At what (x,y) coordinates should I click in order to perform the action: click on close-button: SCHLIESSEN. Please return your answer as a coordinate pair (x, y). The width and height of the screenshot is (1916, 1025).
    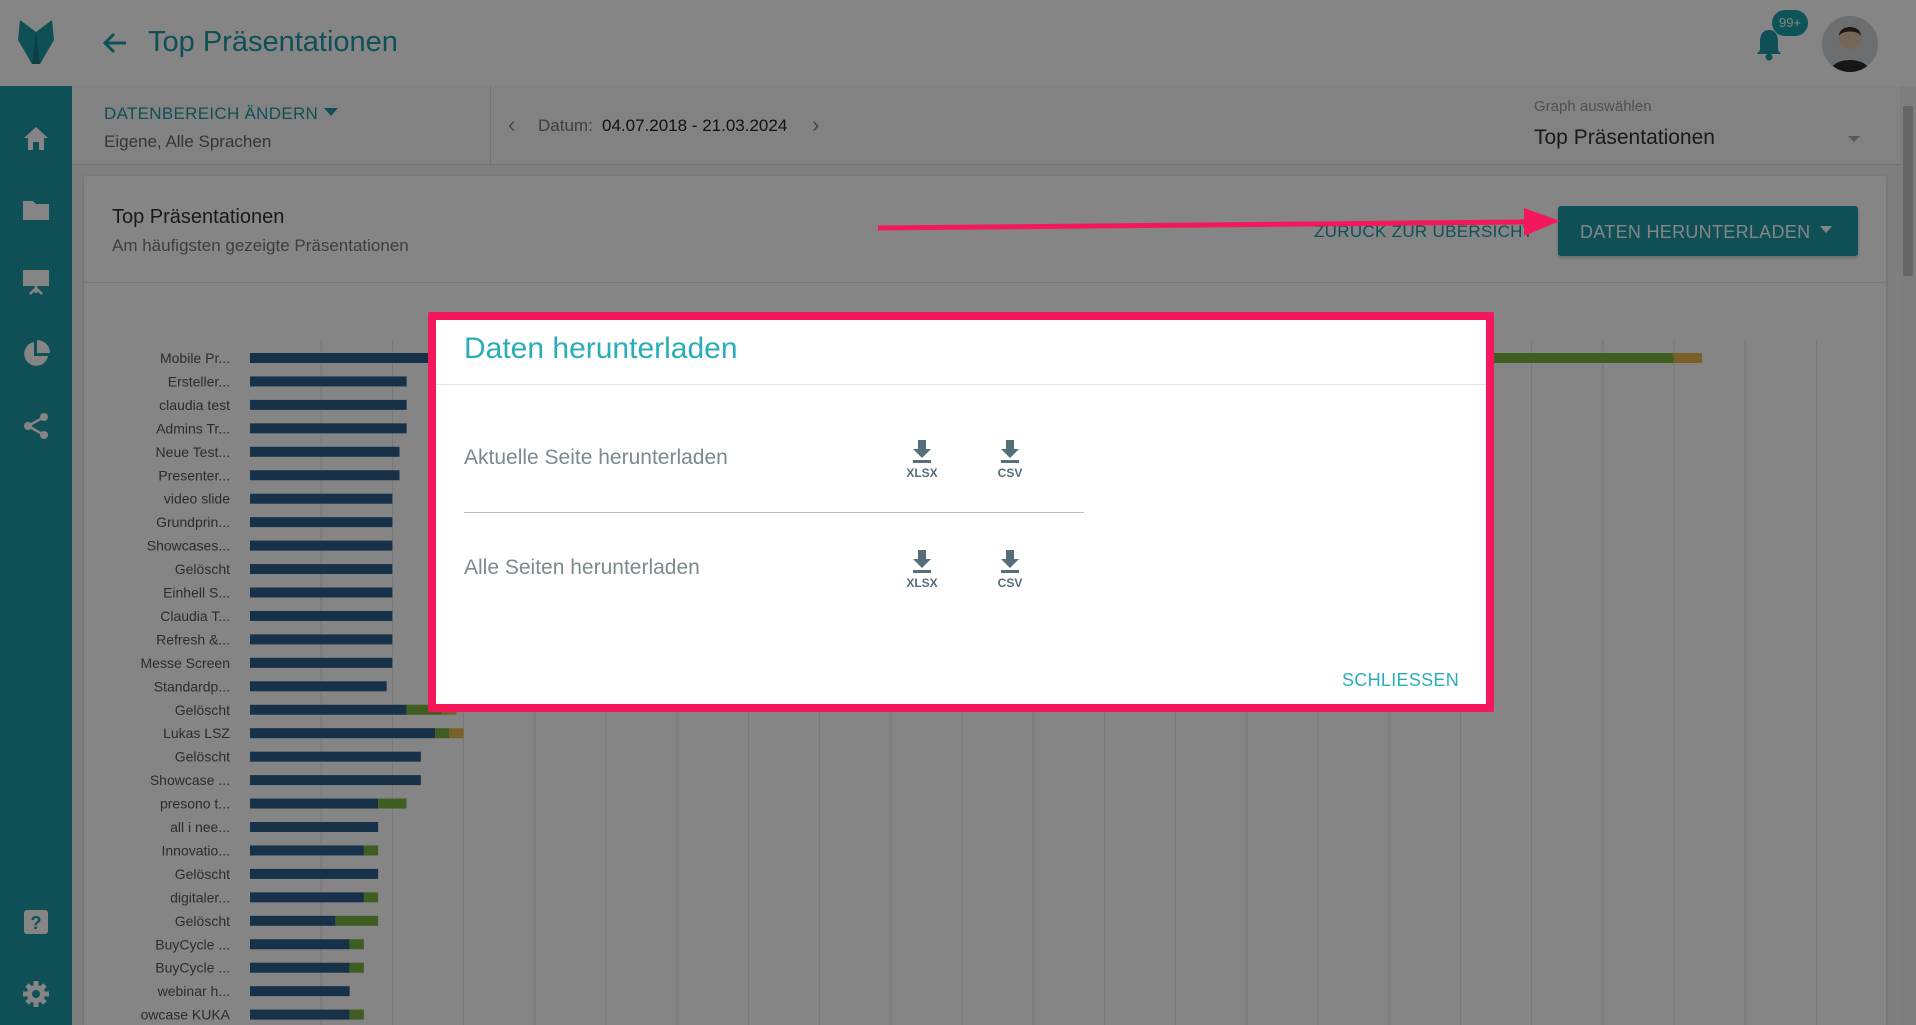
    Looking at the image, I should click on (1400, 680).